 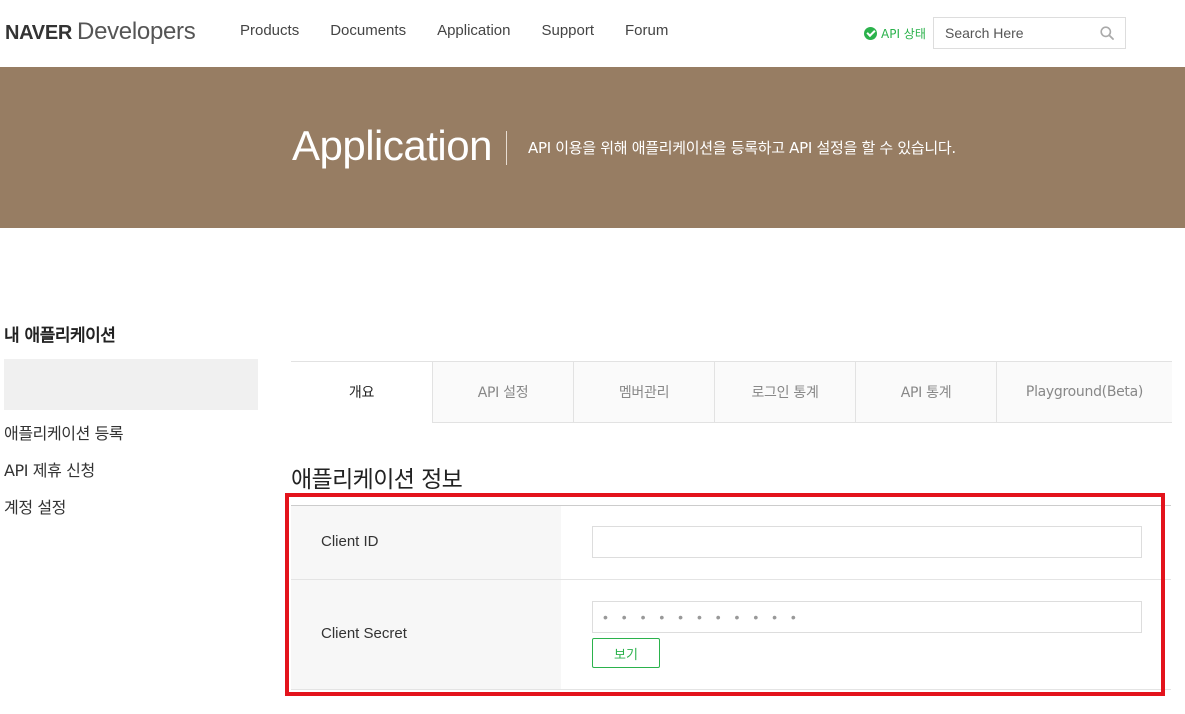 I want to click on sidebar-app-list, so click(x=131, y=384).